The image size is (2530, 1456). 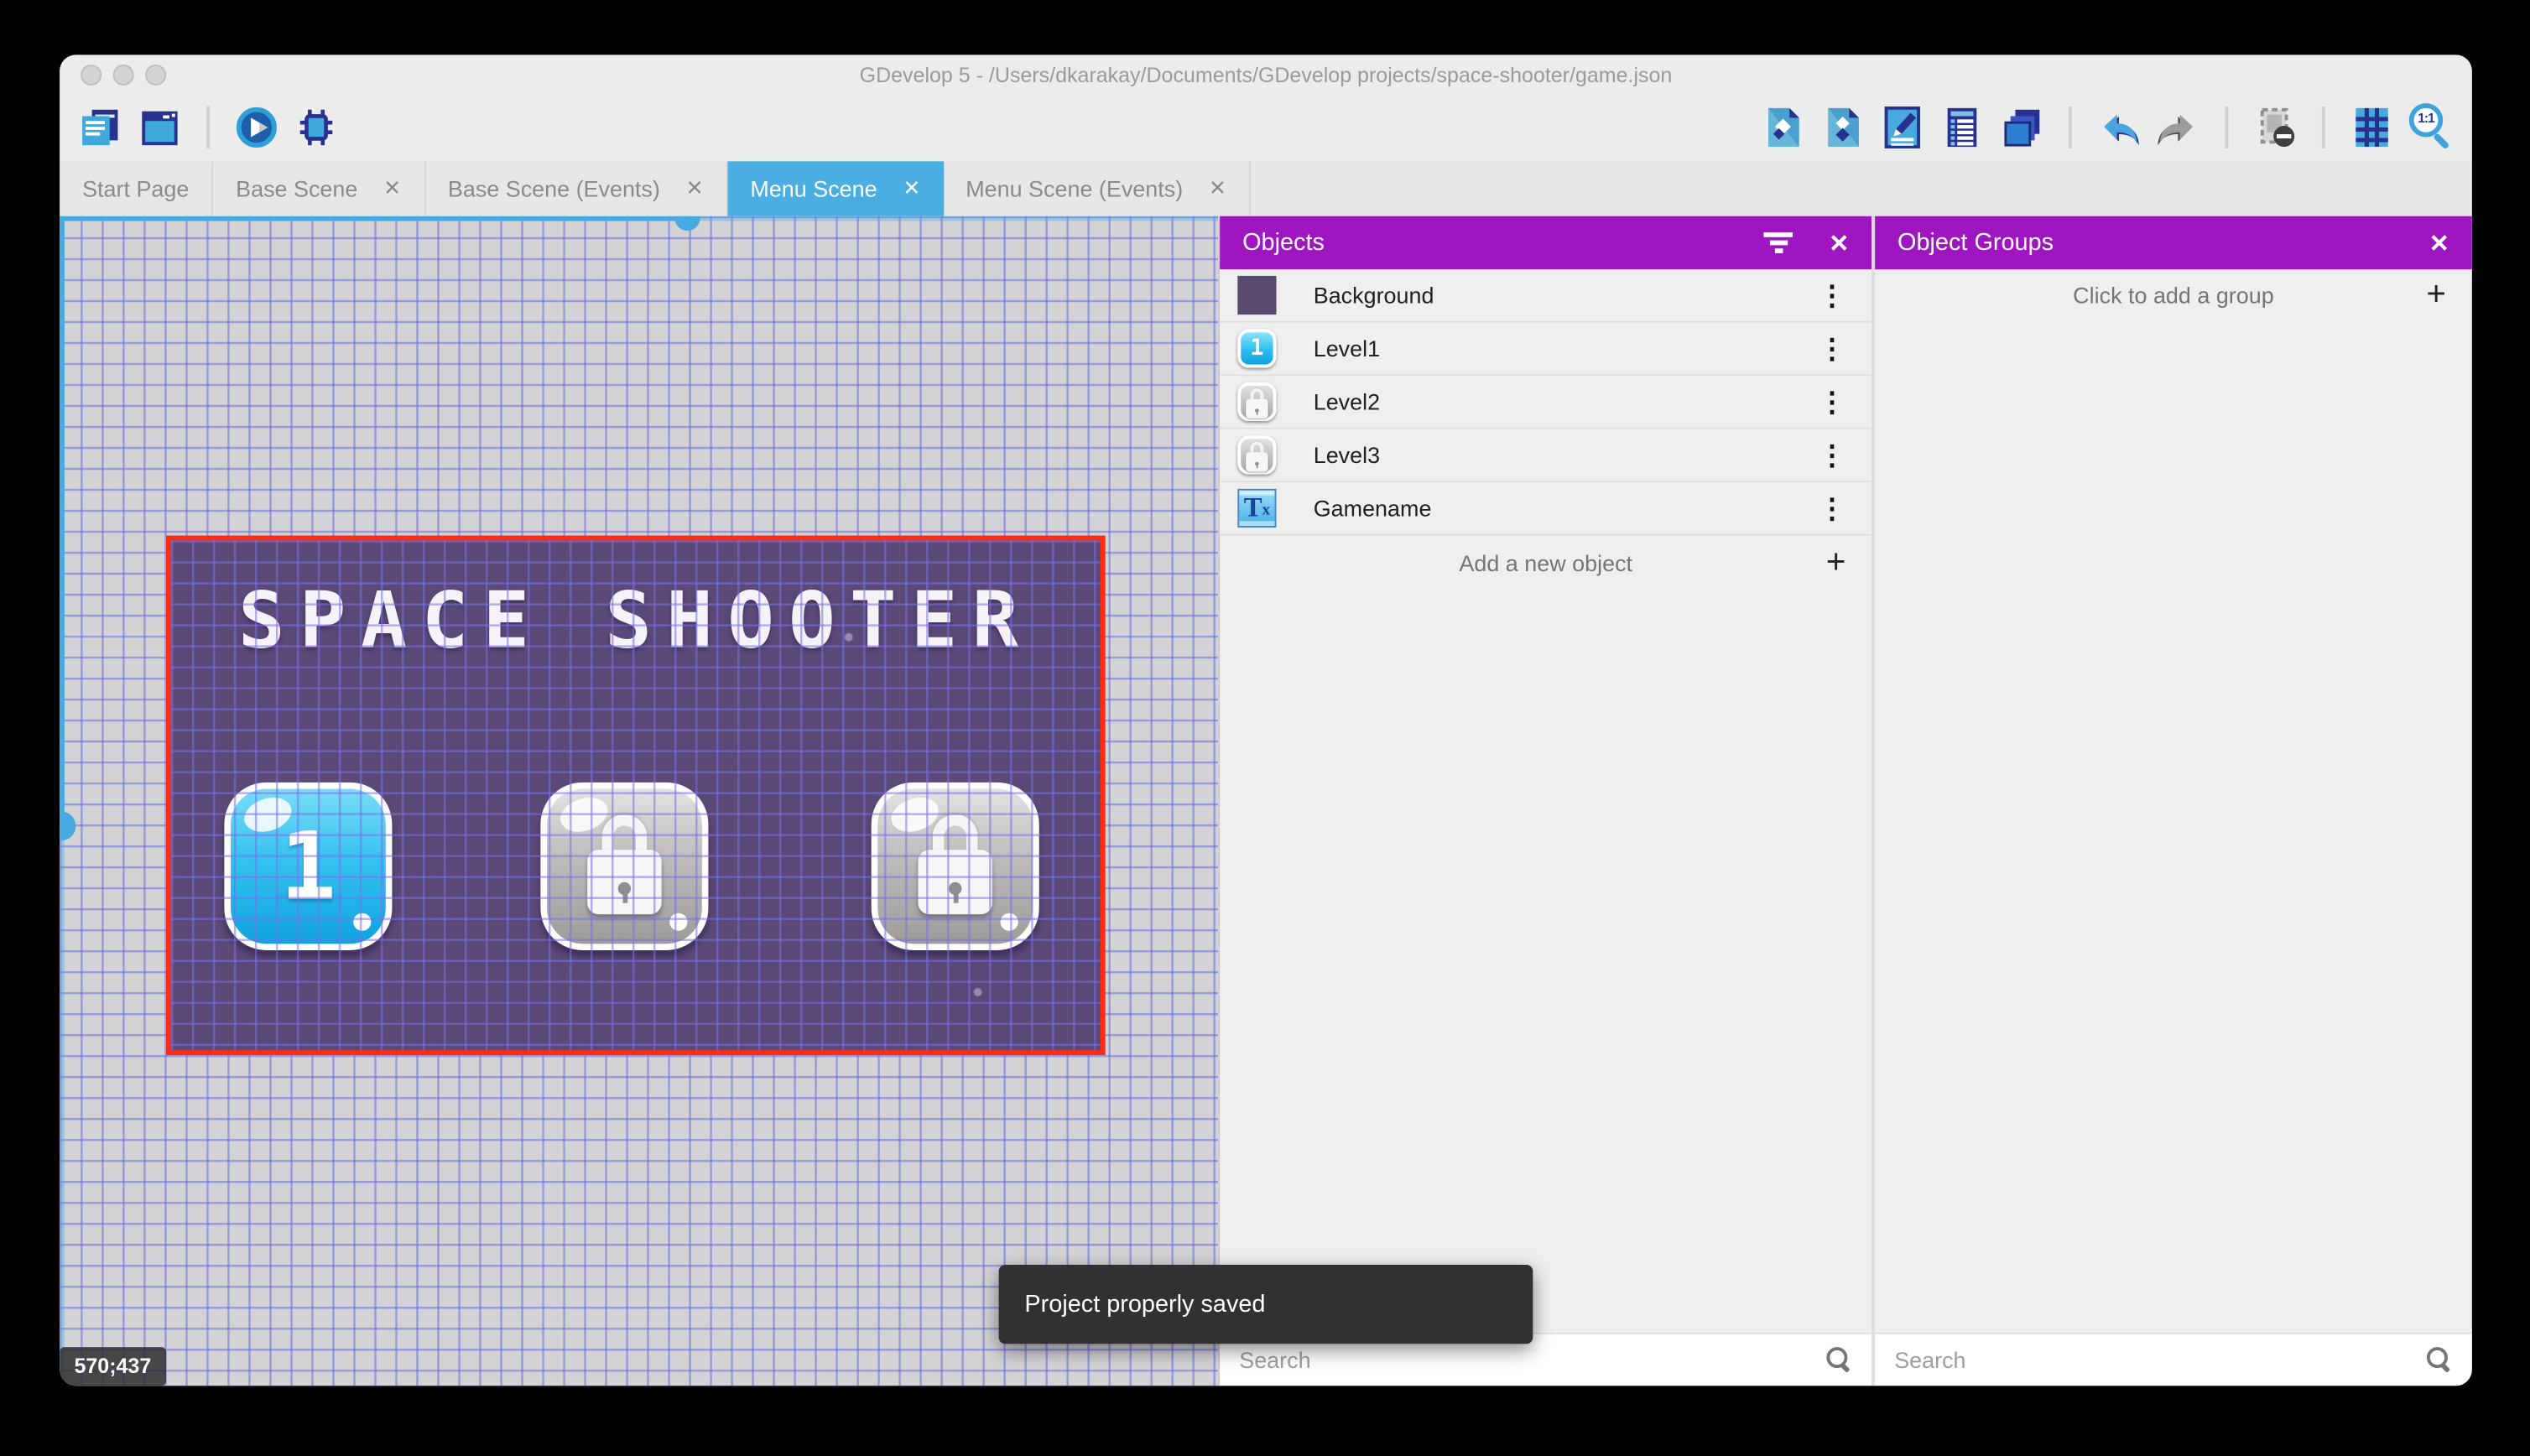 I want to click on project-manager-icon, so click(x=100, y=128).